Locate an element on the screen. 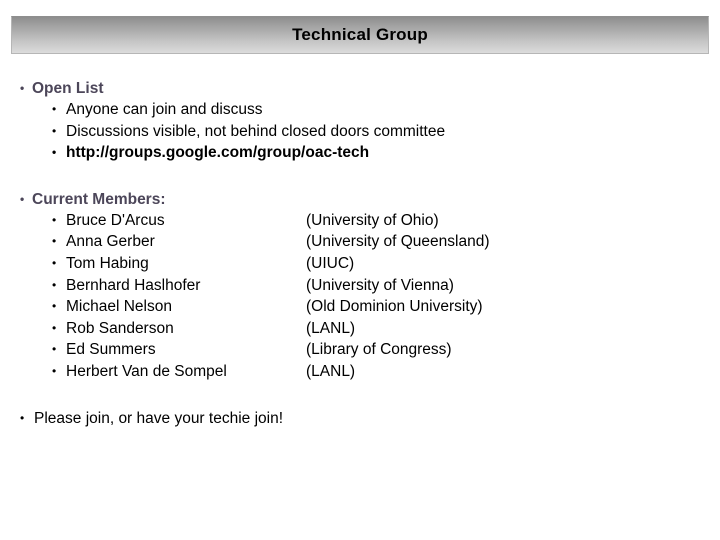 This screenshot has width=720, height=540. open-list-heading: • Open List is located at coordinates (360, 88).